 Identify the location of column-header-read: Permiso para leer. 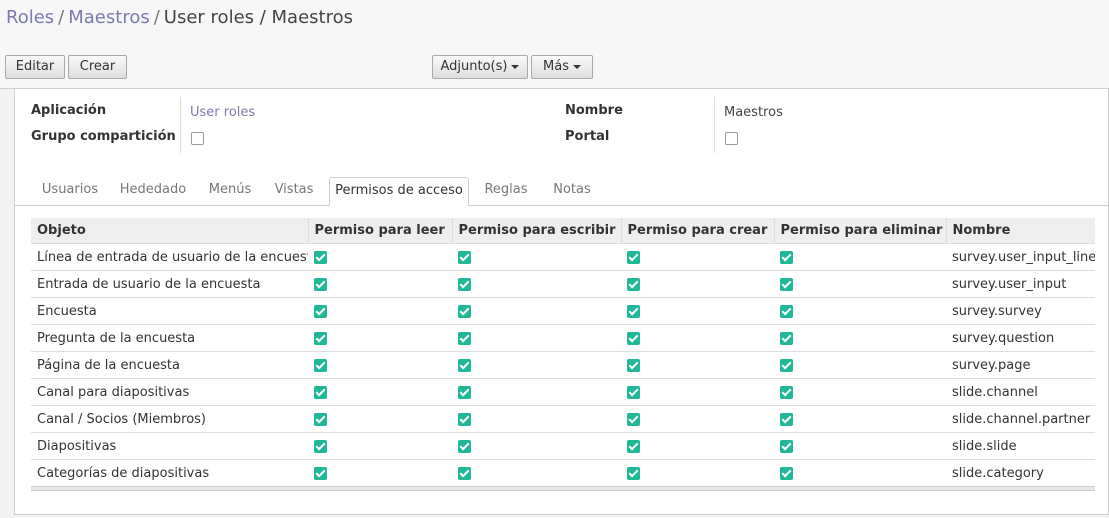
(380, 231).